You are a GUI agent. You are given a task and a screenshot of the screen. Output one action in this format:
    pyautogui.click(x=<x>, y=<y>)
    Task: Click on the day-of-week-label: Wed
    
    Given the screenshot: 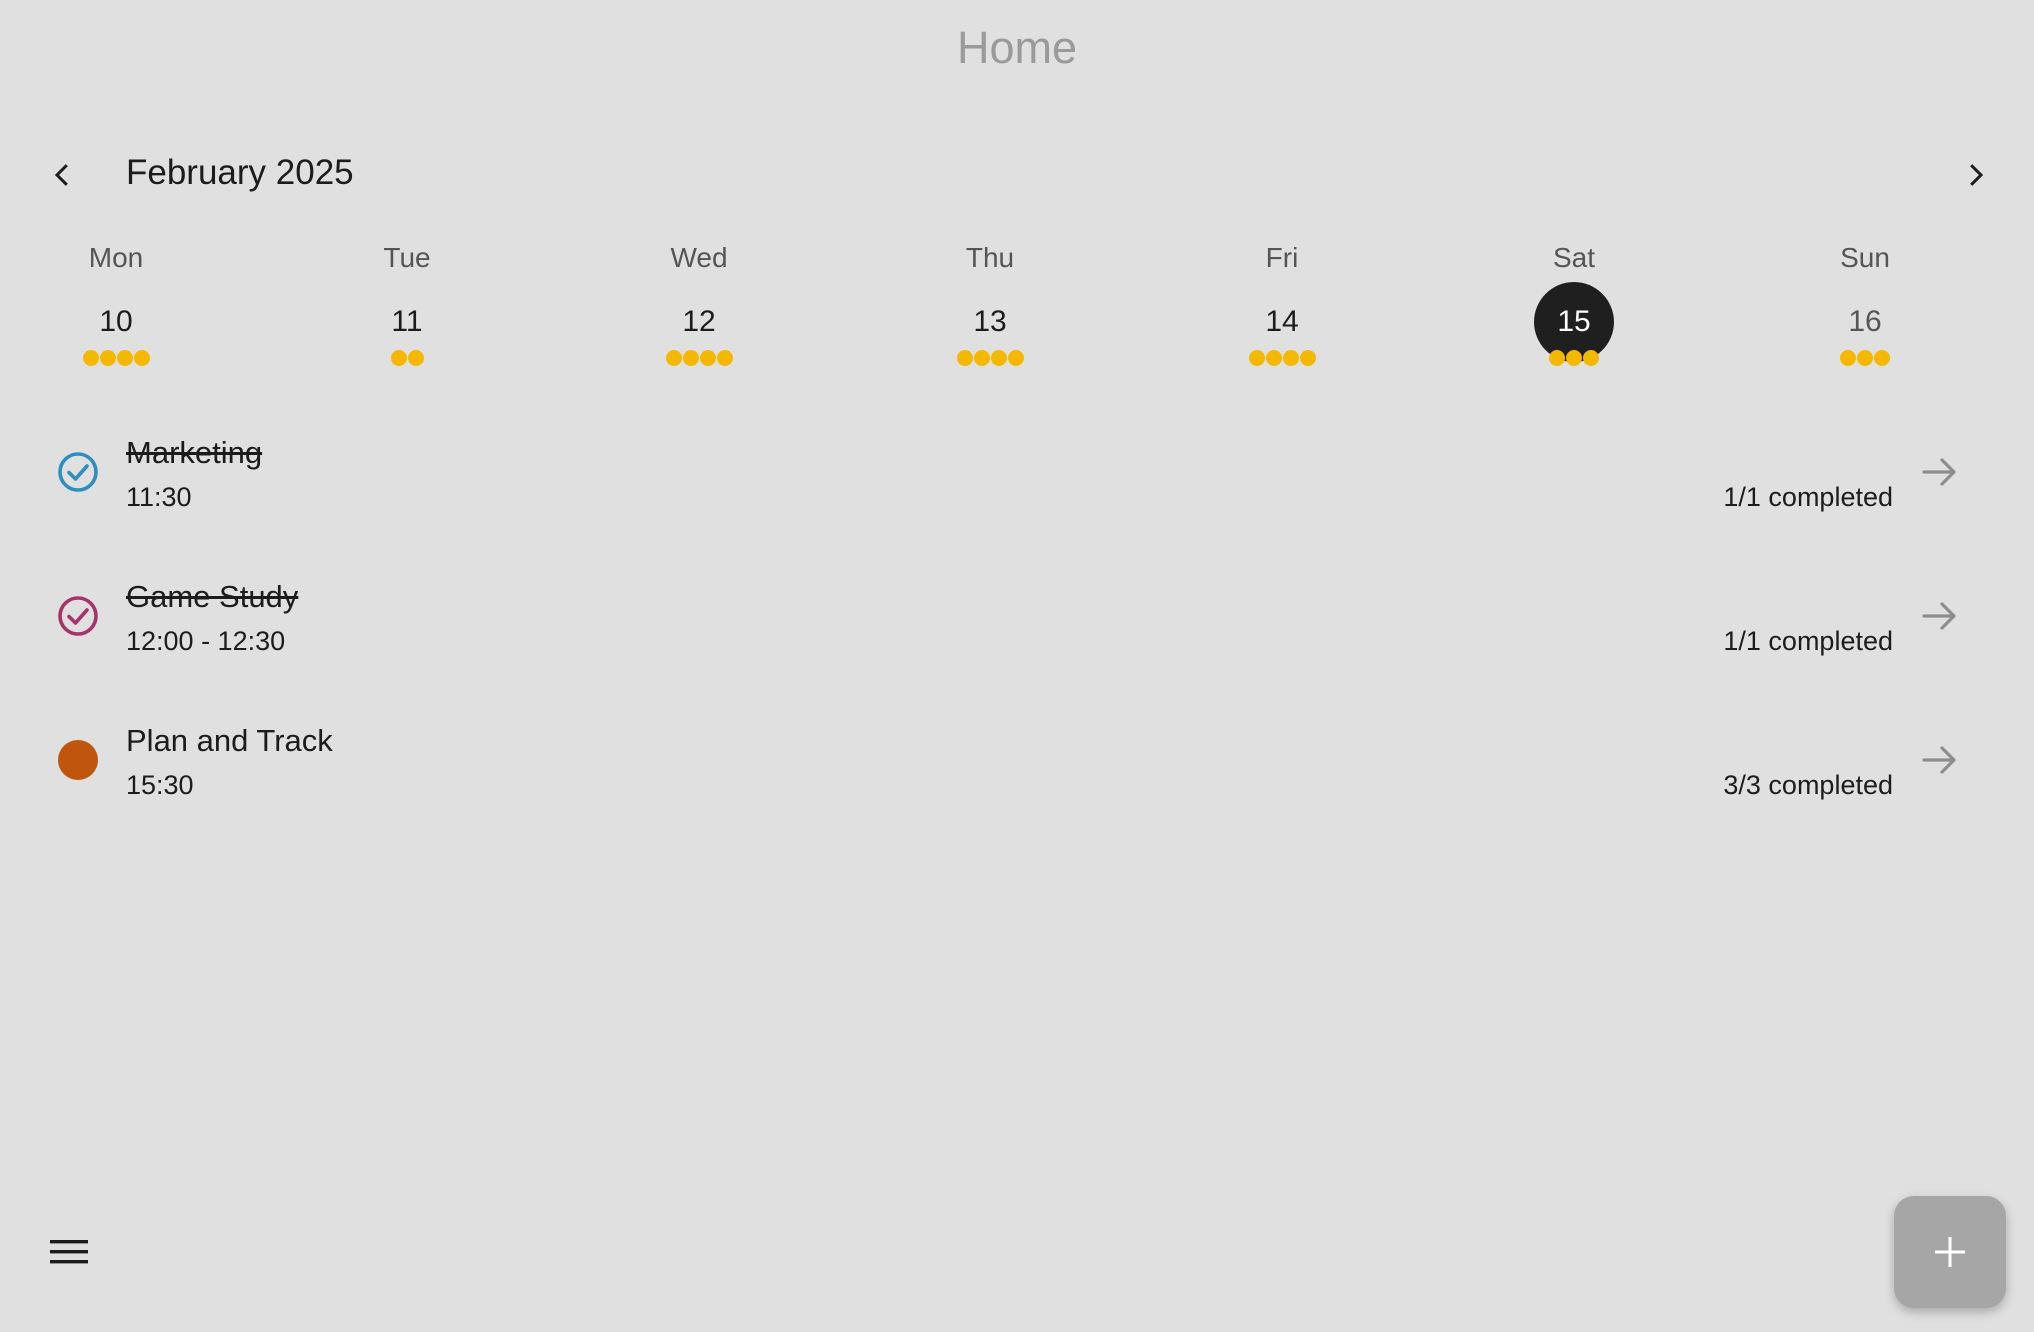 What is the action you would take?
    pyautogui.click(x=699, y=257)
    